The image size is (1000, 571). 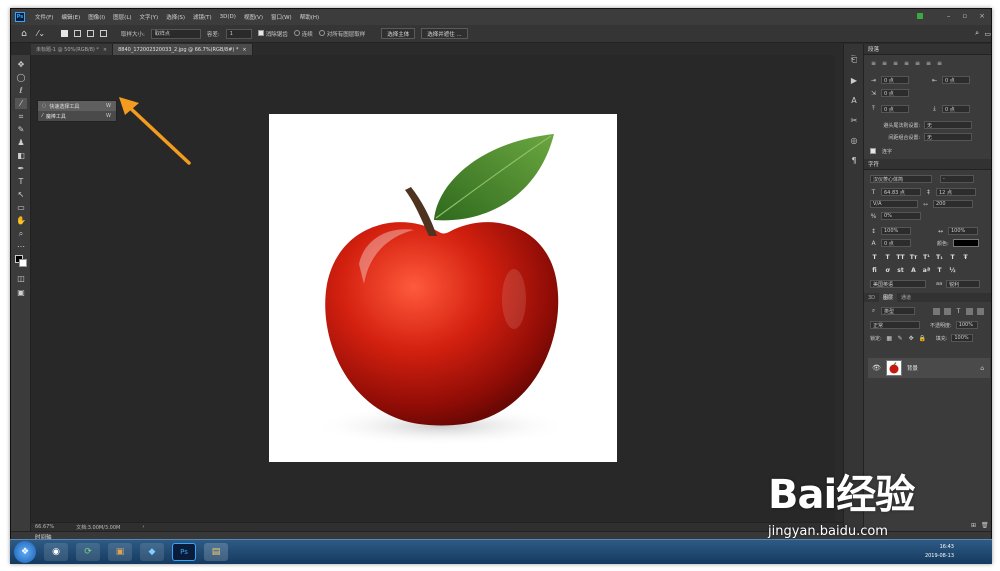 What do you see at coordinates (77, 33) in the screenshot?
I see `add-selection-icon` at bounding box center [77, 33].